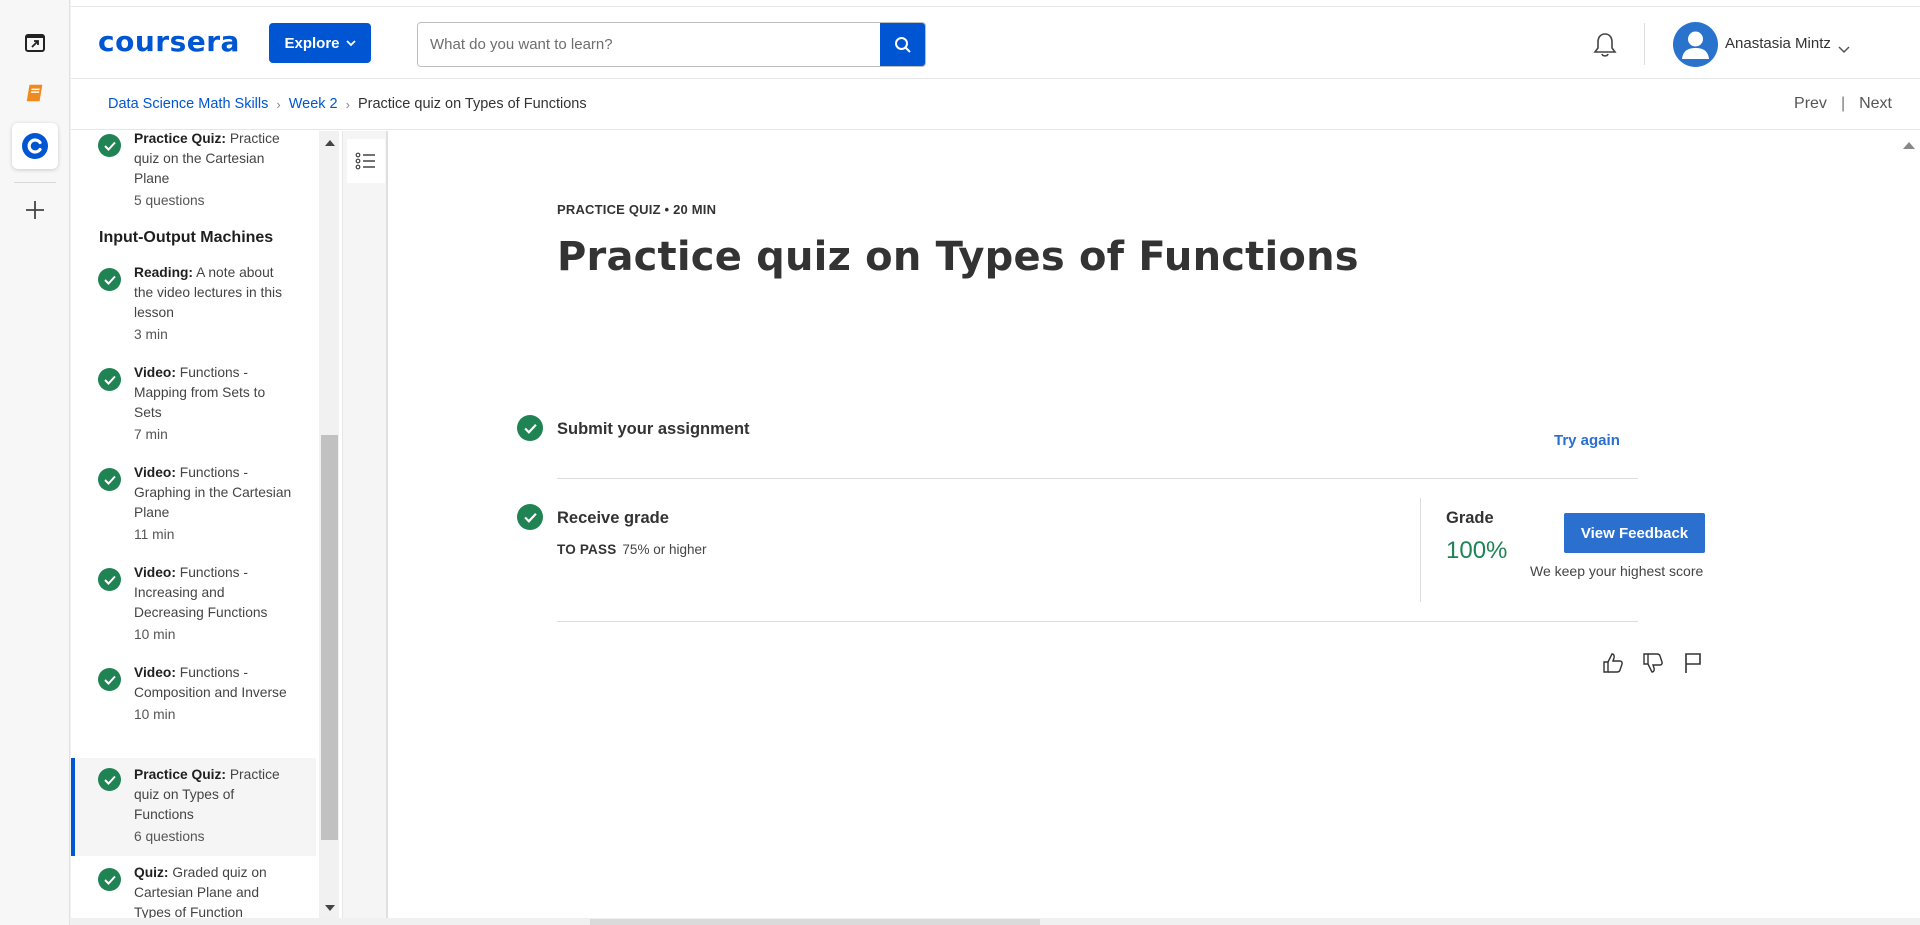  Describe the element at coordinates (1778, 43) in the screenshot. I see `user-name: Anastasia Mintz` at that location.